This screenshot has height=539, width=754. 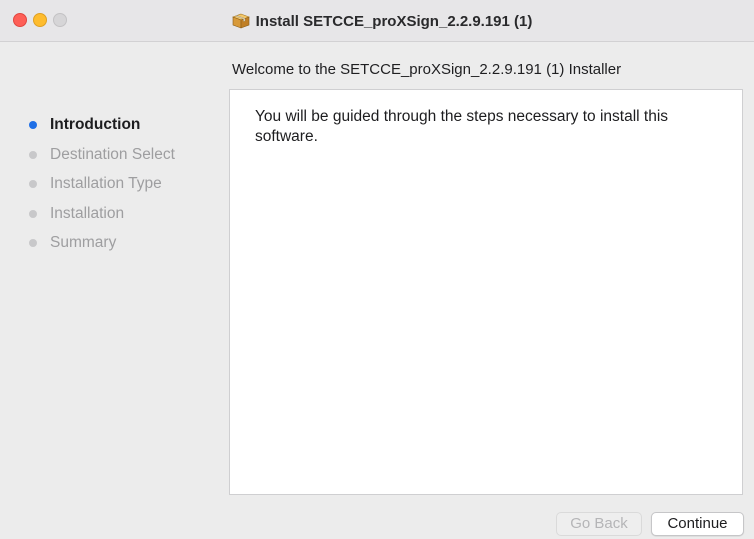 I want to click on step-destination-select: Destination Select, so click(x=100, y=158).